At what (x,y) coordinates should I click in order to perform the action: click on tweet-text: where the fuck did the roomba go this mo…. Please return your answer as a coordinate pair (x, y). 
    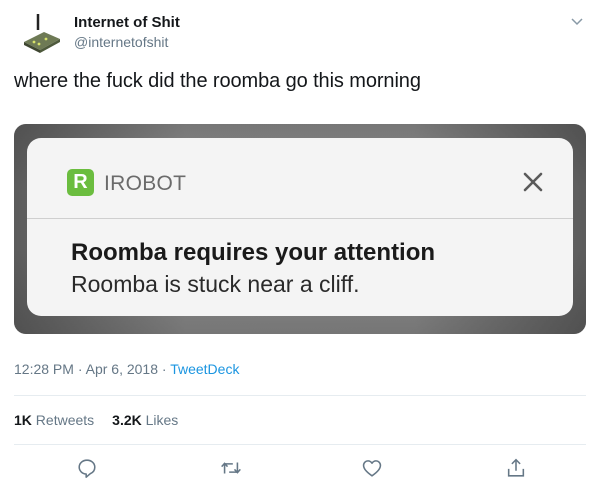
    Looking at the image, I should click on (217, 81).